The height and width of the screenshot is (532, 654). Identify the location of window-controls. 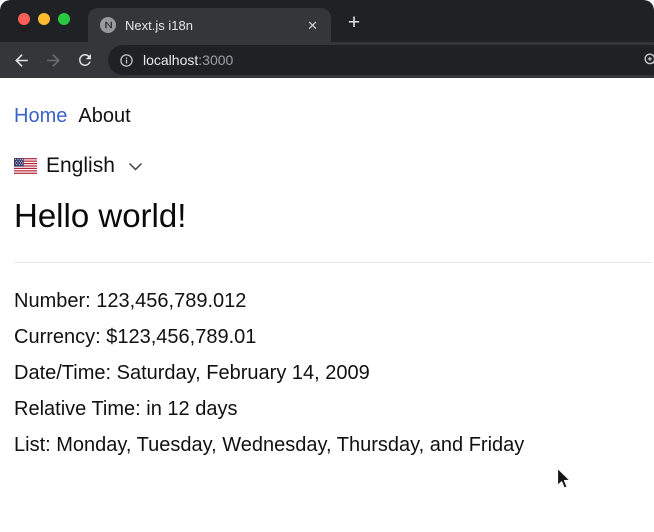
(44, 19).